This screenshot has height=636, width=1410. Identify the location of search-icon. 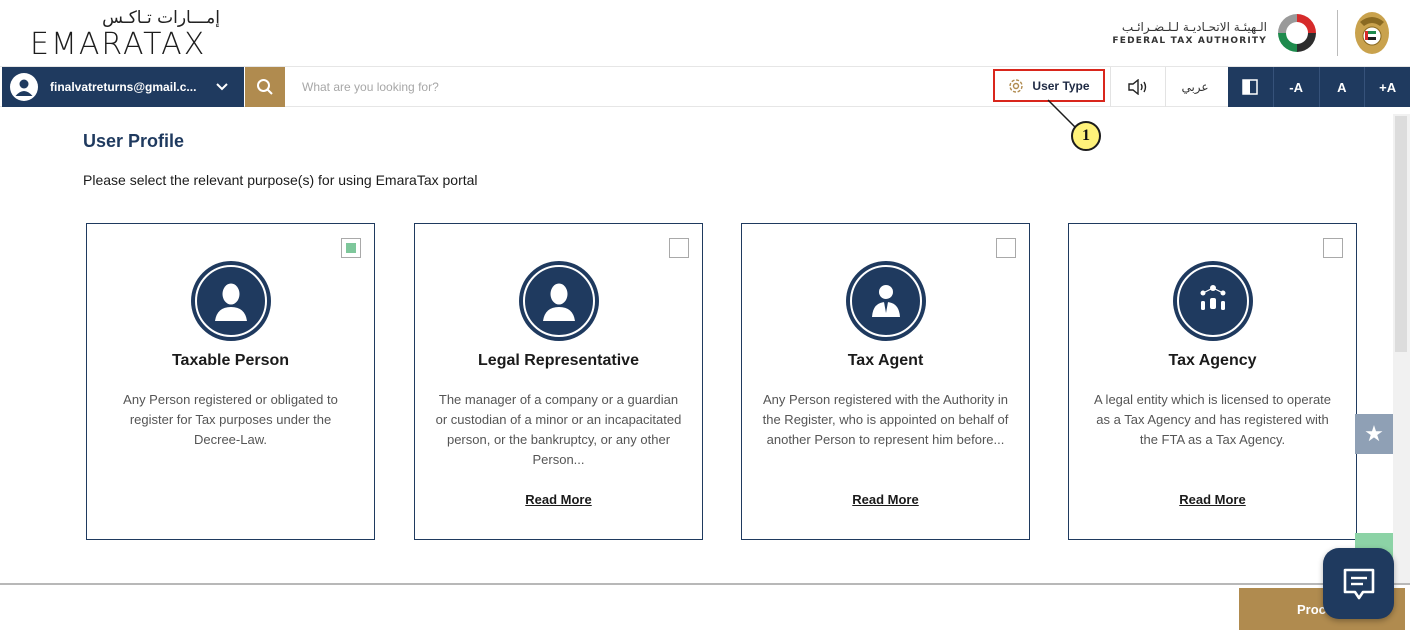
(265, 87).